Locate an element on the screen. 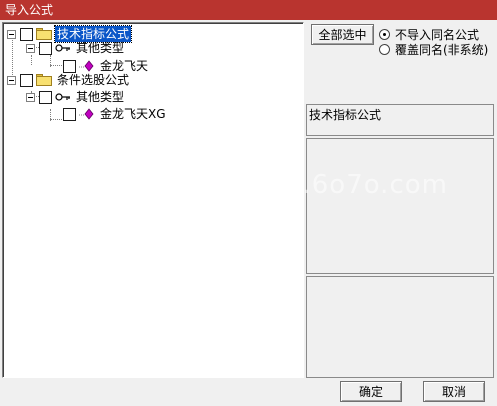  formula-description-box is located at coordinates (400, 206).